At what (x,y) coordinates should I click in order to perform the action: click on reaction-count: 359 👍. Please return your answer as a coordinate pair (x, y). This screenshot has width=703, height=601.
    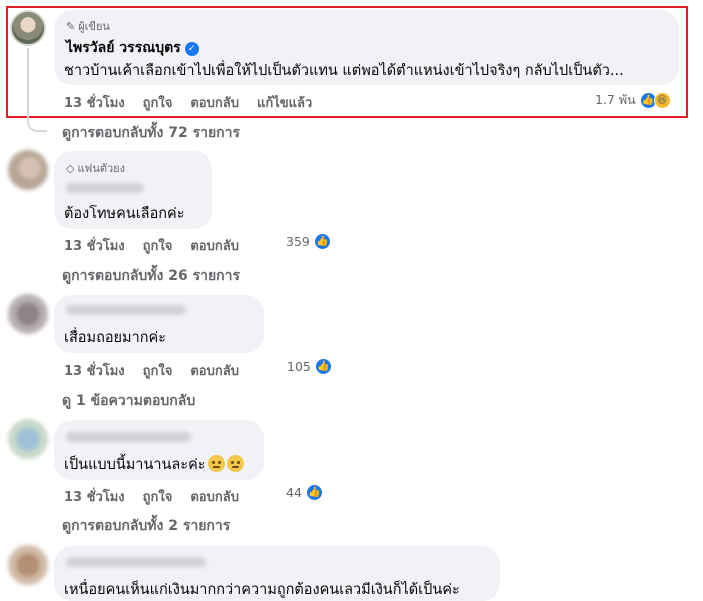
    Looking at the image, I should click on (308, 241).